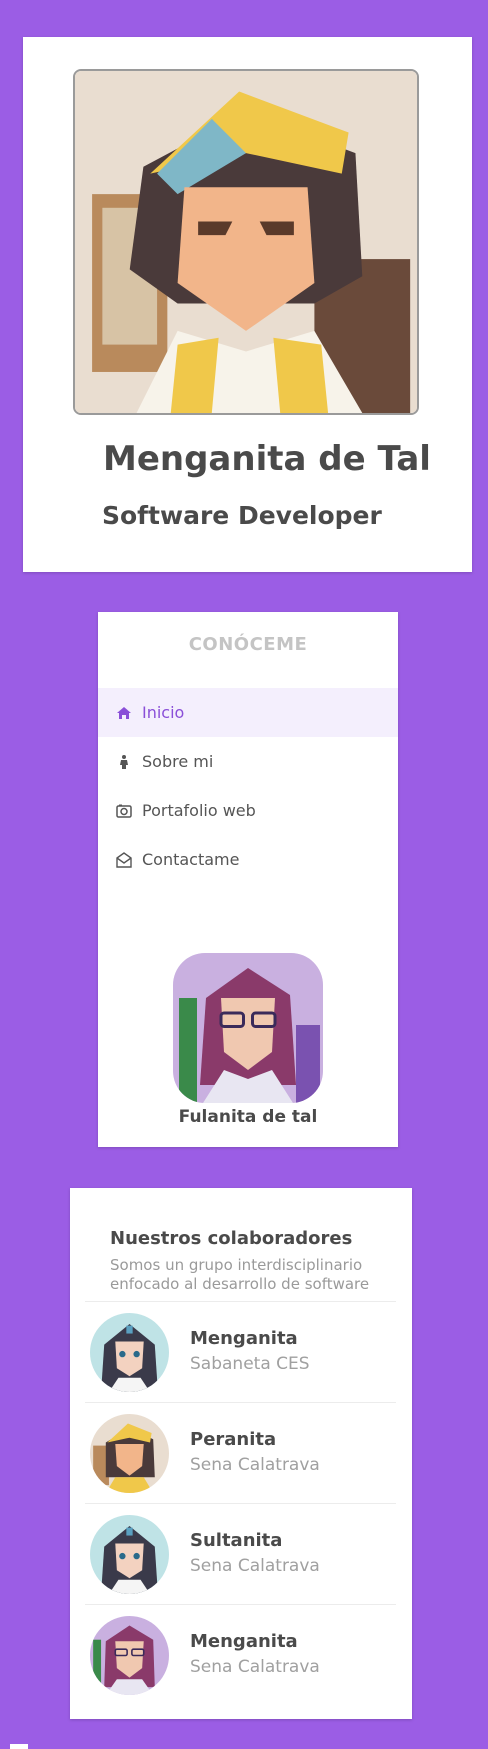  Describe the element at coordinates (248, 1117) in the screenshot. I see `avatar-name: Fulanita de tal` at that location.